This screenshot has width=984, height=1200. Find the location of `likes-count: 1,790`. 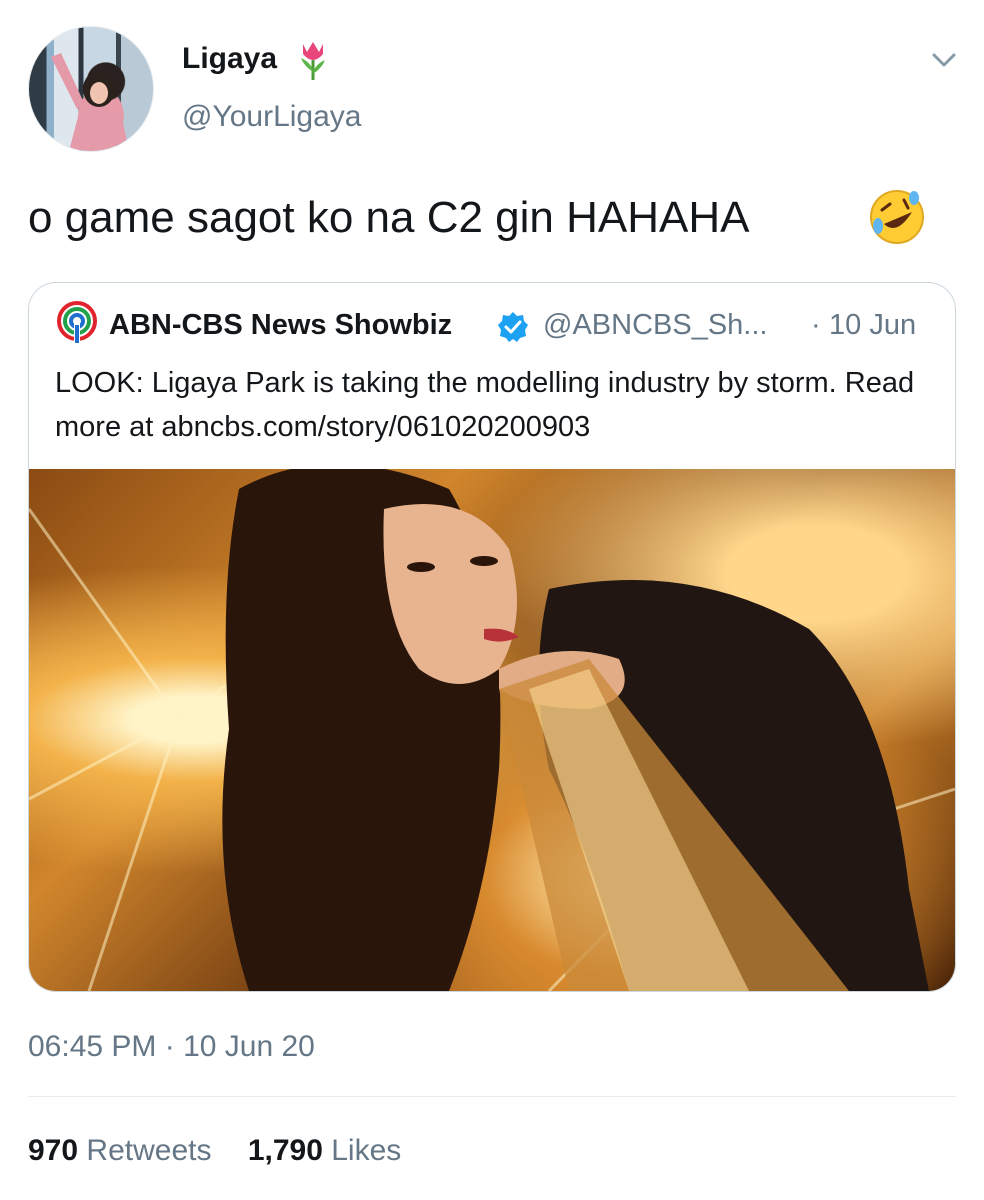

likes-count: 1,790 is located at coordinates (285, 1150).